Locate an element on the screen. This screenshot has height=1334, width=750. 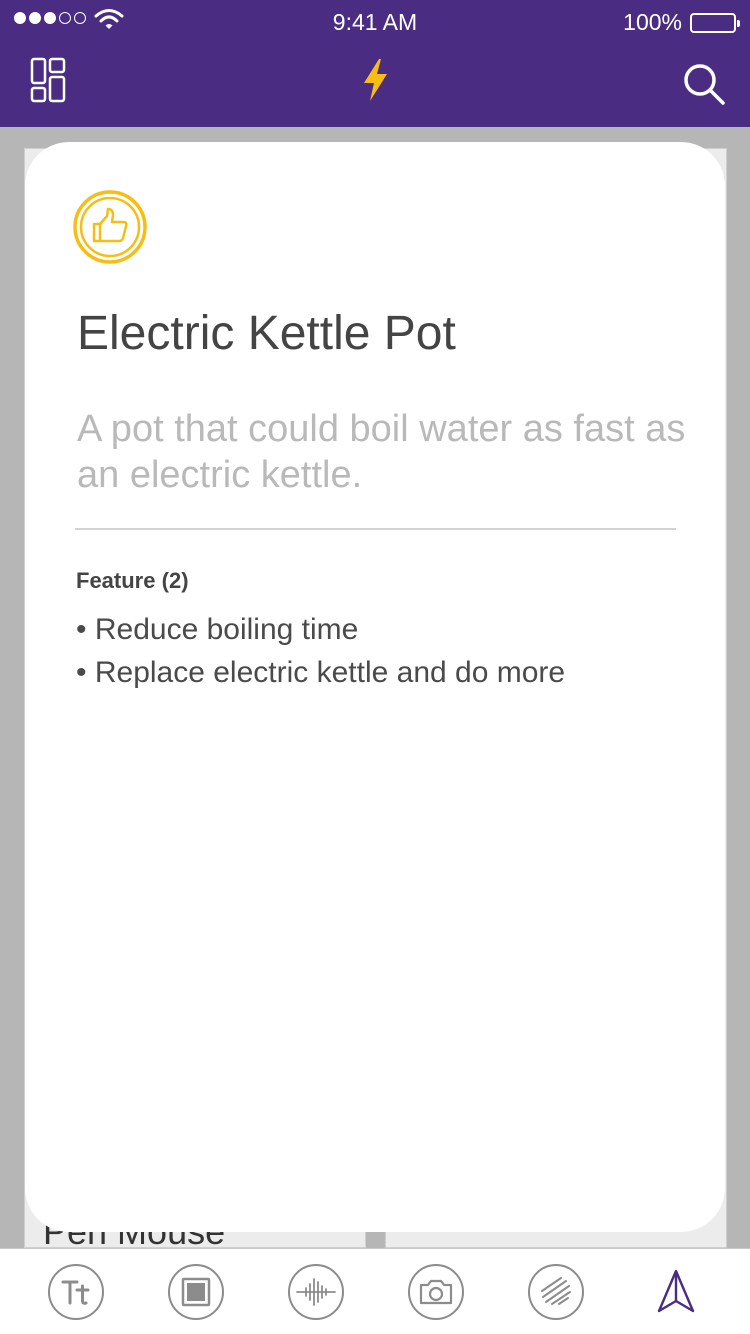
thumbs-up-icon is located at coordinates (110, 229).